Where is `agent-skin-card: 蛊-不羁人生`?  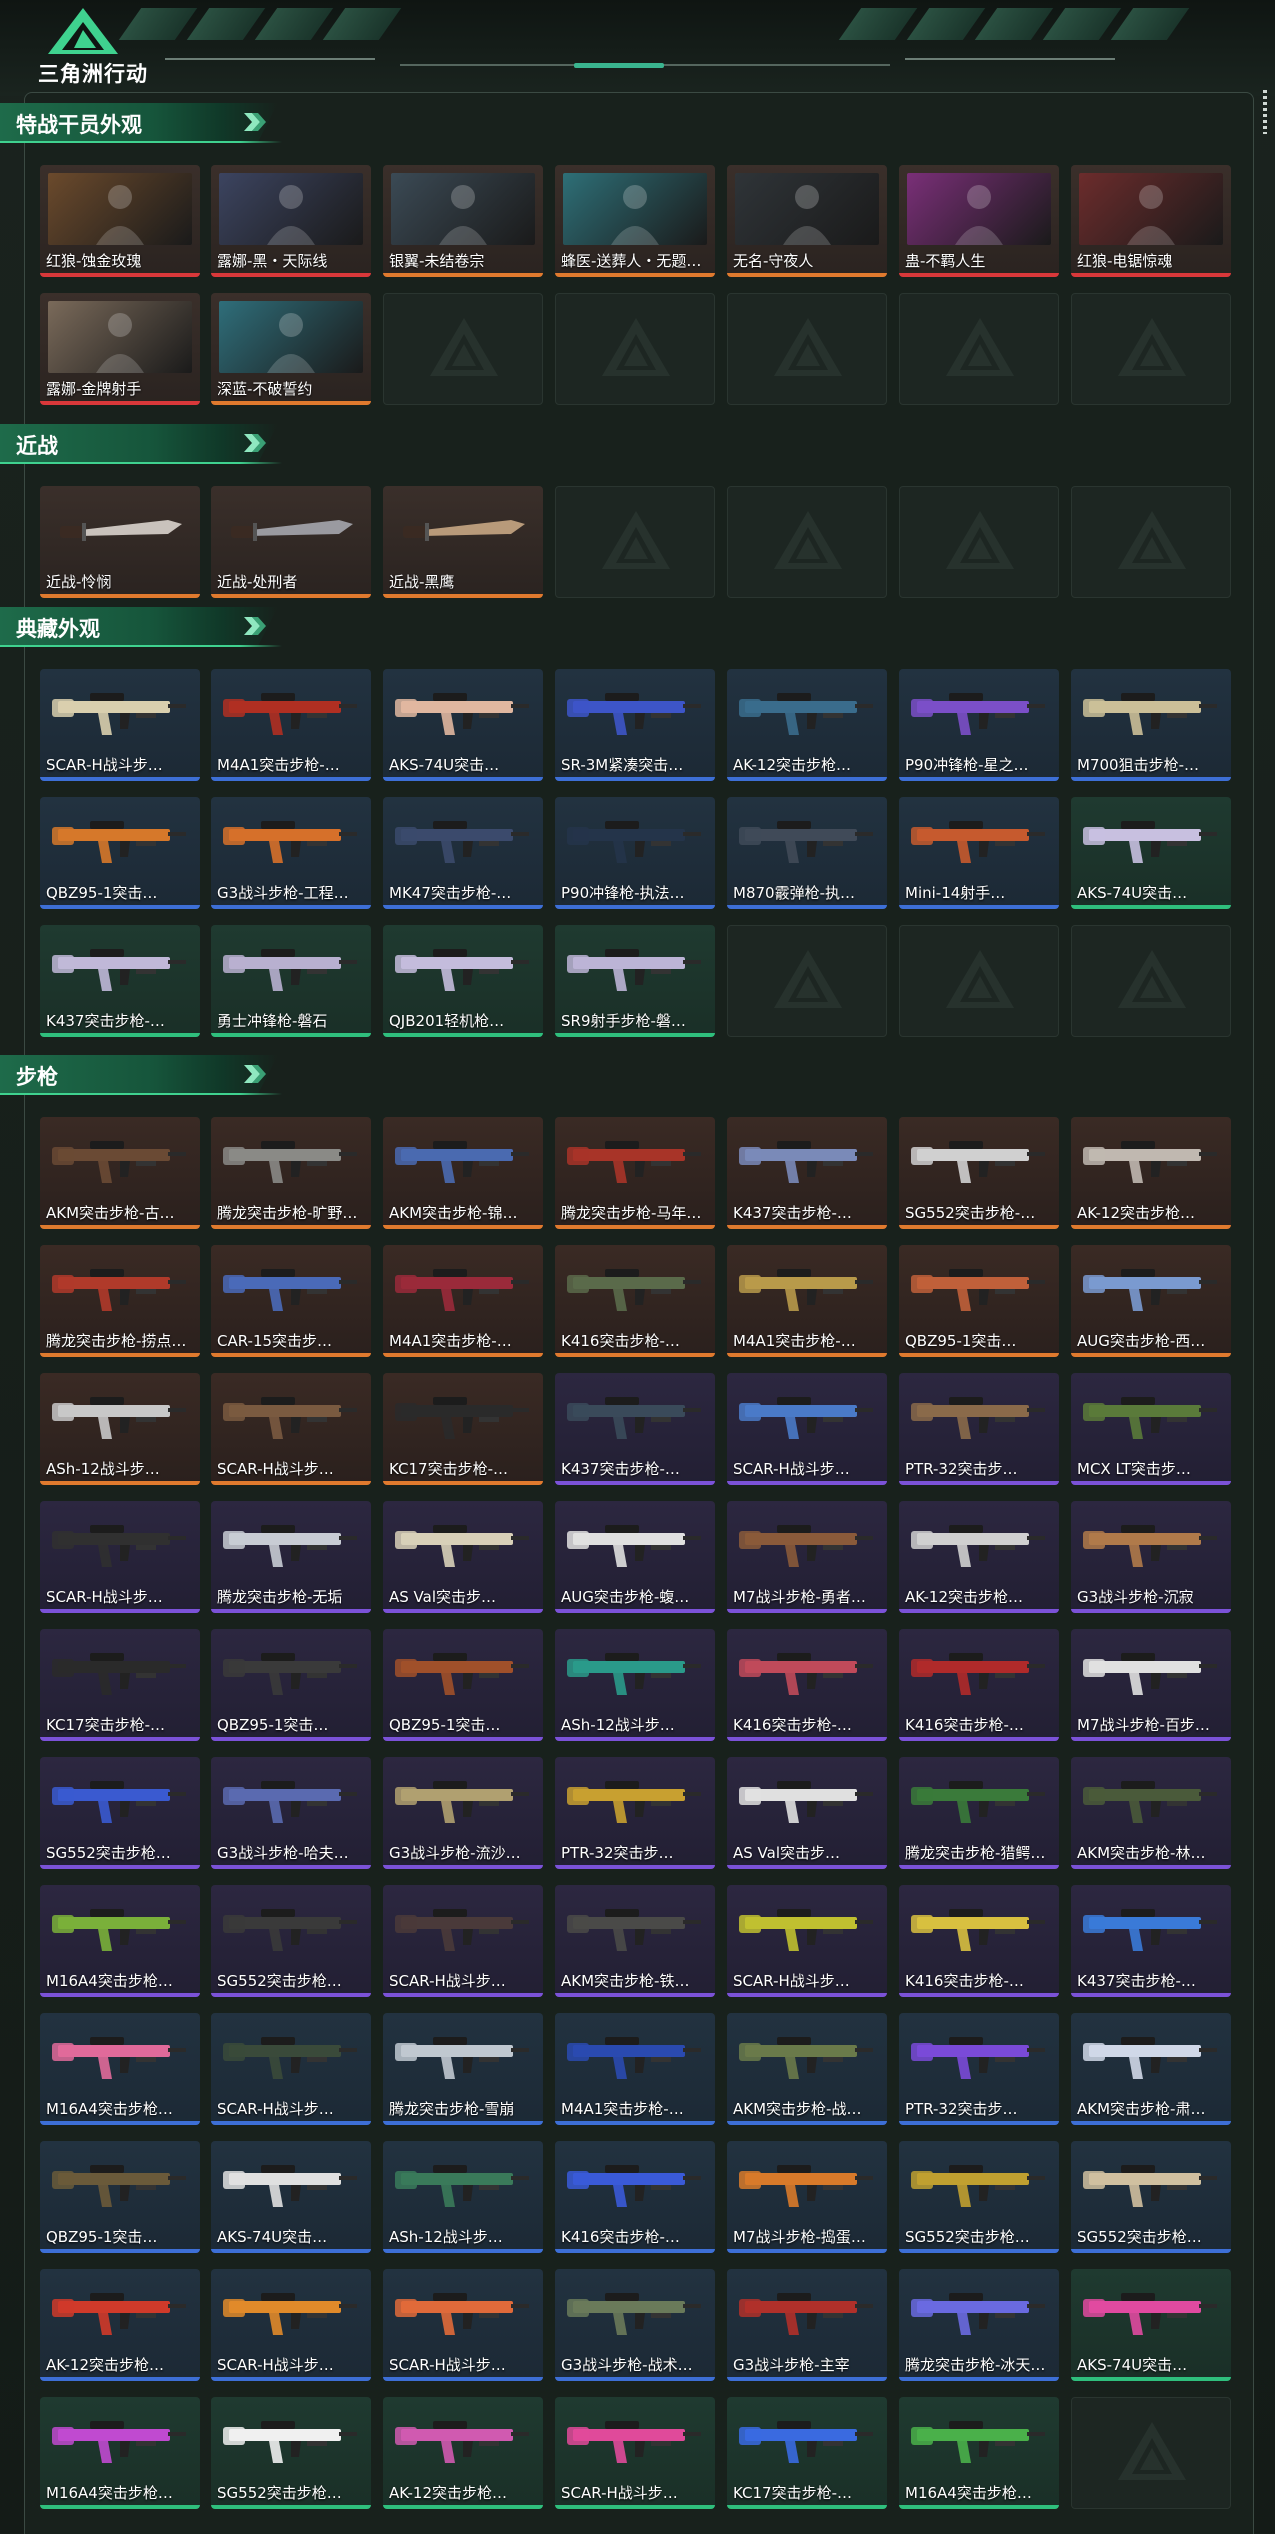 agent-skin-card: 蛊-不羁人生 is located at coordinates (979, 221).